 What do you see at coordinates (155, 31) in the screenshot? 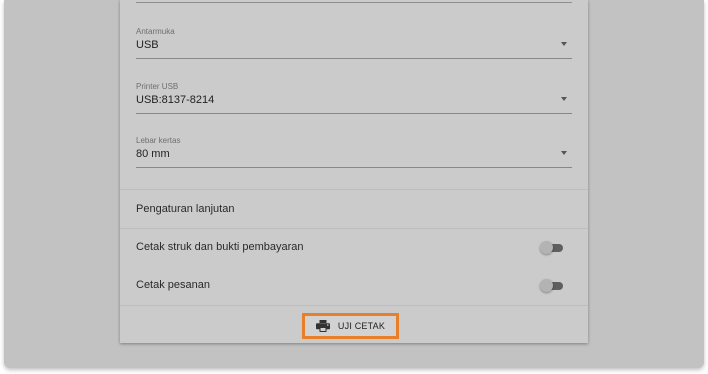
I see `interface-label: Antarmuka` at bounding box center [155, 31].